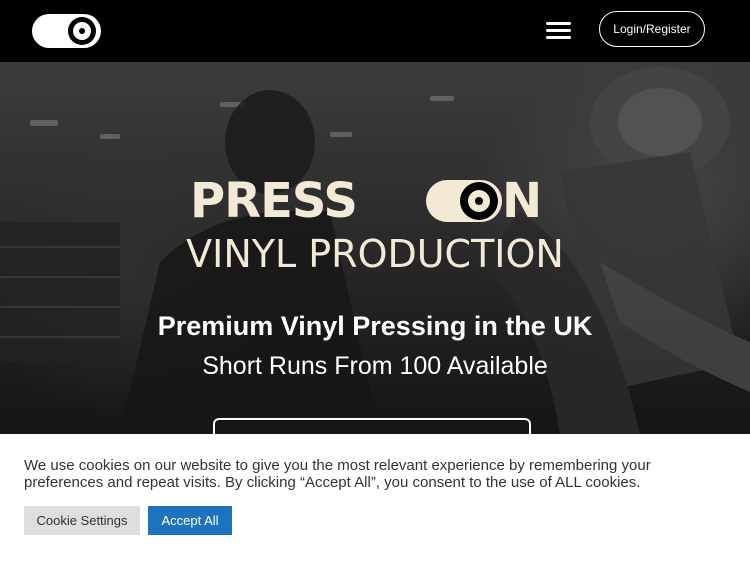 The image size is (750, 563). I want to click on hero-subline: Short Runs From 100 Available, so click(375, 366).